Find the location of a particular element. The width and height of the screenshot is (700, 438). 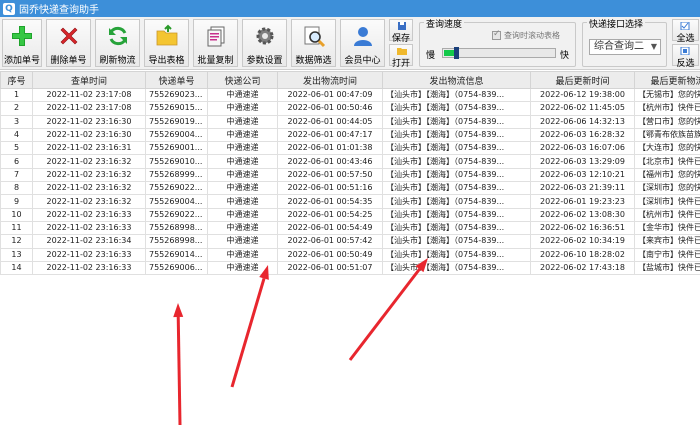

data-filter-button: 数据筛选 is located at coordinates (313, 43).